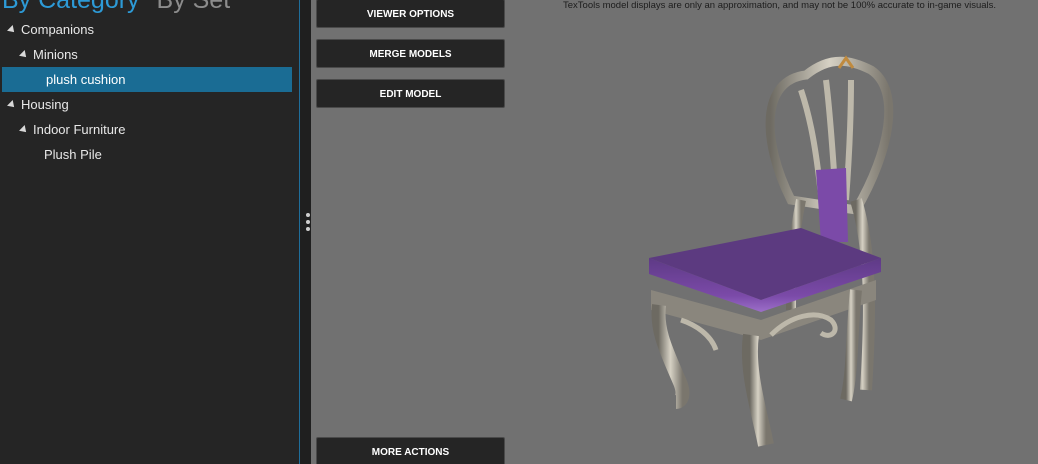 Image resolution: width=1038 pixels, height=464 pixels. What do you see at coordinates (147, 79) in the screenshot?
I see `tree-item-plush-cushion: plush cushion` at bounding box center [147, 79].